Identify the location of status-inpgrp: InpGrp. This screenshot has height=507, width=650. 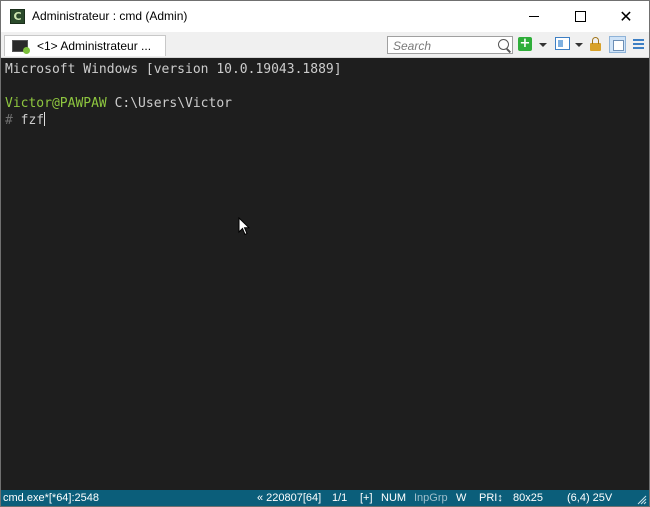
(431, 498).